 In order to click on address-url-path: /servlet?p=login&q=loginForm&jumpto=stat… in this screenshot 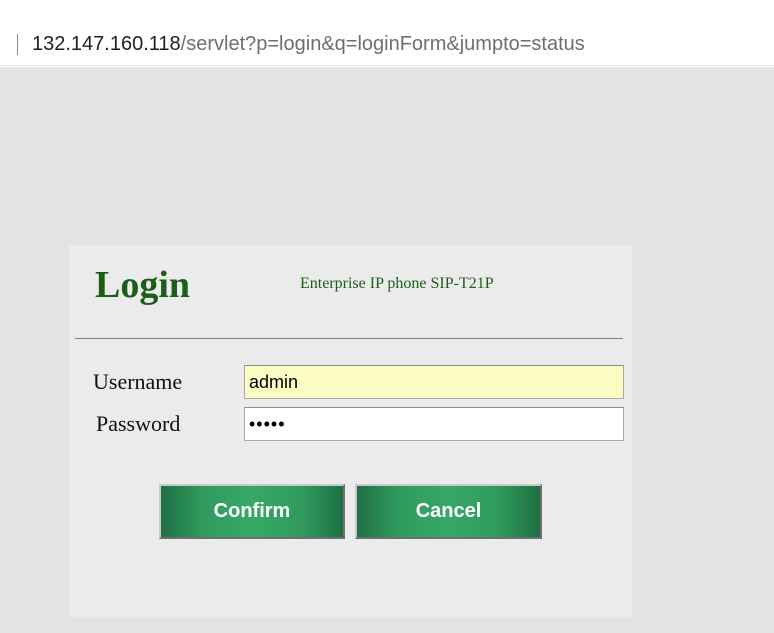, I will do `click(382, 44)`.